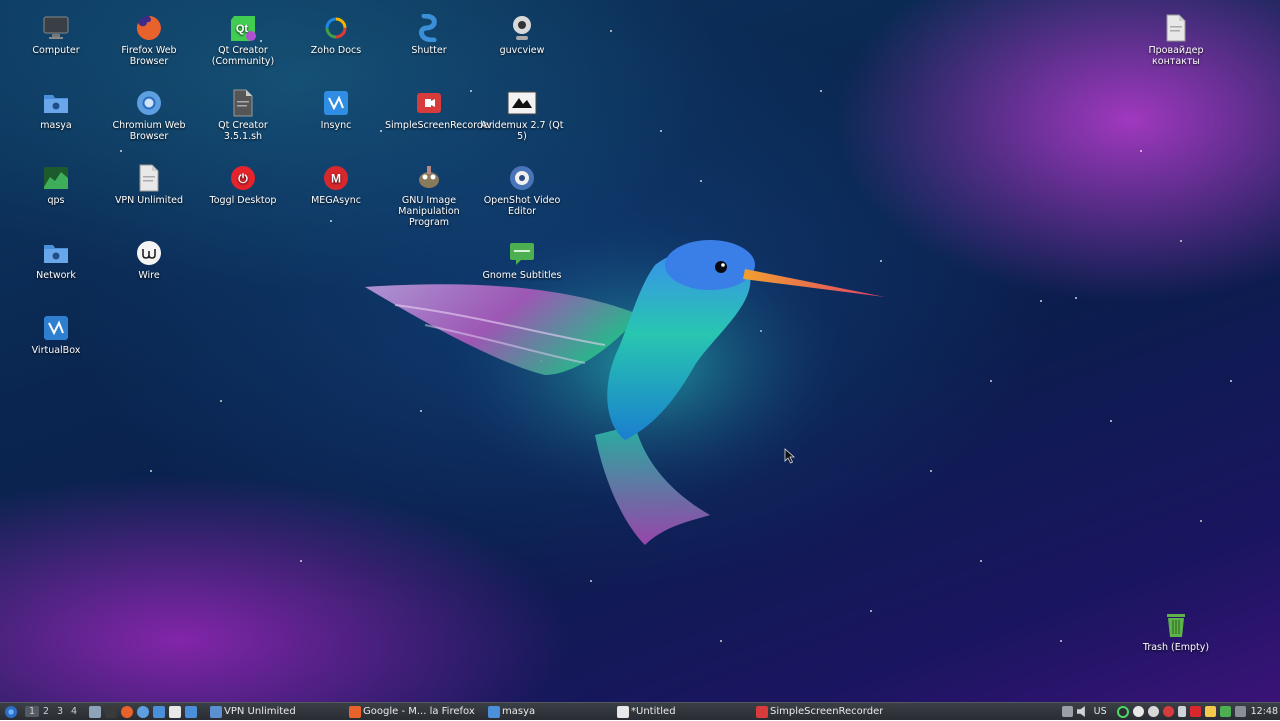 The width and height of the screenshot is (1280, 721). I want to click on taskbar-window-button: SimpleScreenRecorder, so click(830, 712).